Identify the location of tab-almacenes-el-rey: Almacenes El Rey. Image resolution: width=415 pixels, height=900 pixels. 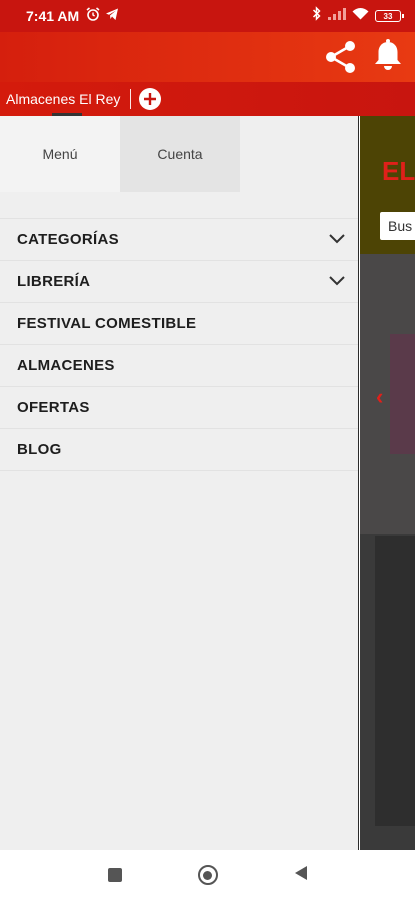
(63, 99).